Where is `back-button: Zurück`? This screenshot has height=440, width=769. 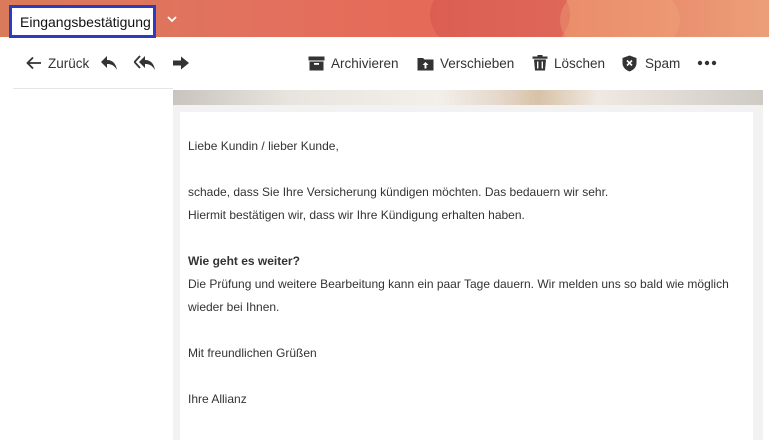 back-button: Zurück is located at coordinates (57, 63).